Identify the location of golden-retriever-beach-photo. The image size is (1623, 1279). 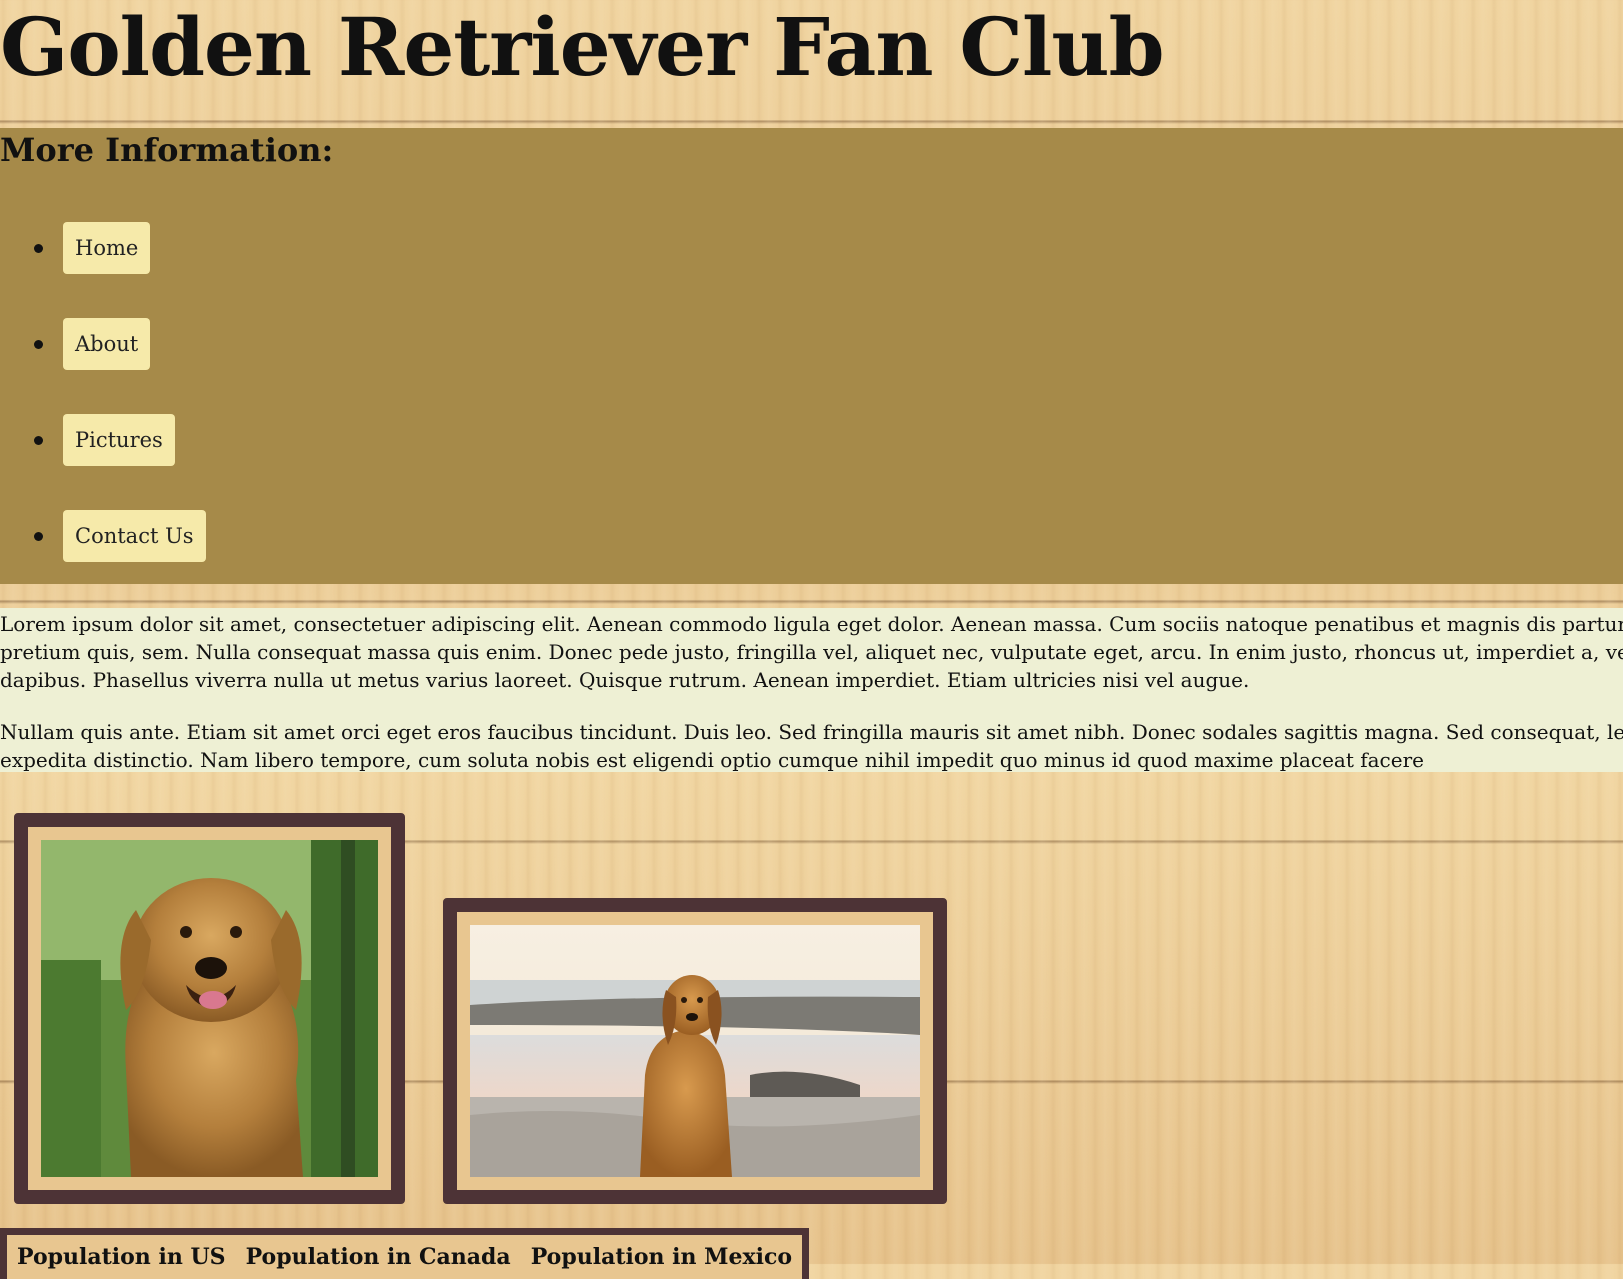
(695, 1051).